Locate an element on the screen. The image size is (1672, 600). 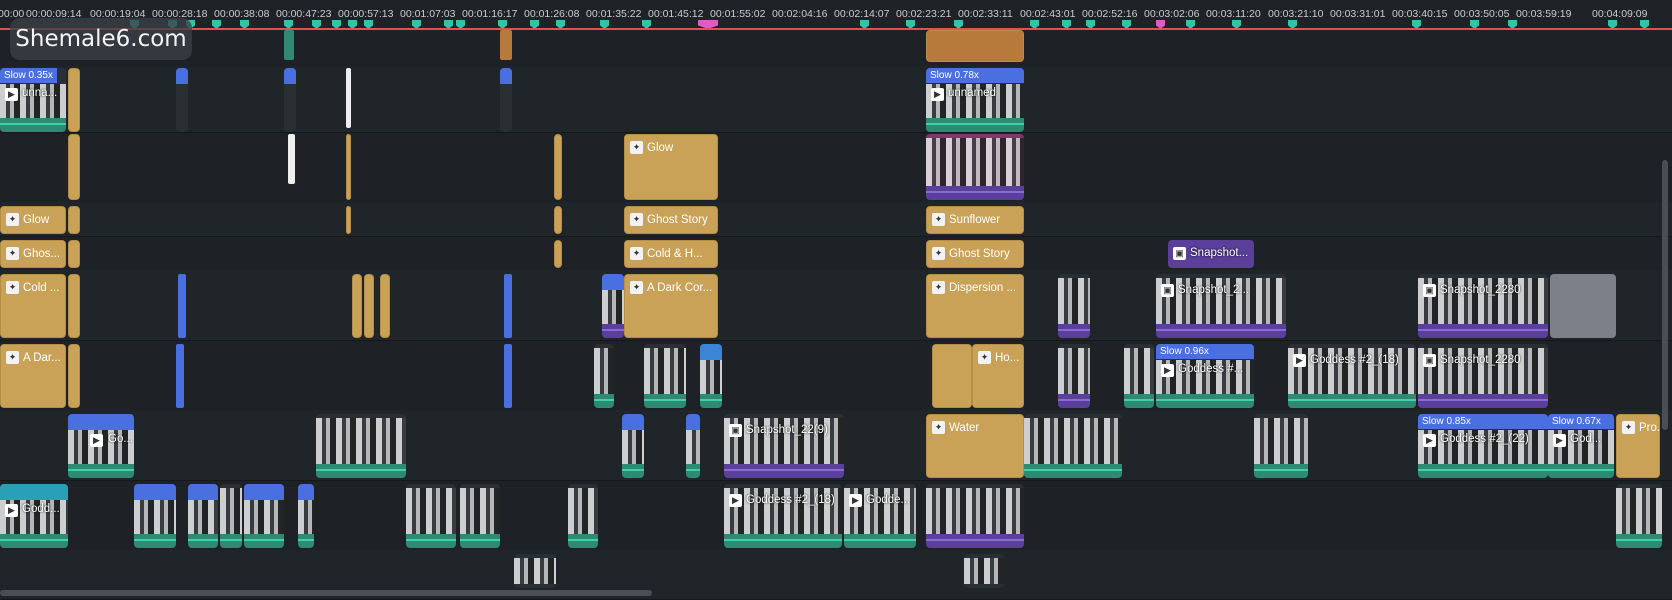
image-clip: ▣ Snapshot_22(9) is located at coordinates (784, 446).